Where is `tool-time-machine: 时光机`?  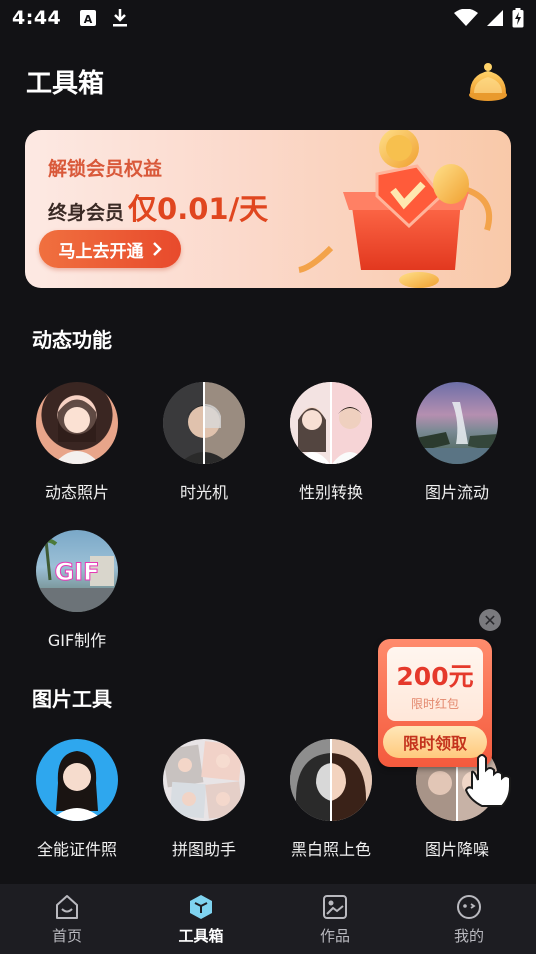 tool-time-machine: 时光机 is located at coordinates (204, 442).